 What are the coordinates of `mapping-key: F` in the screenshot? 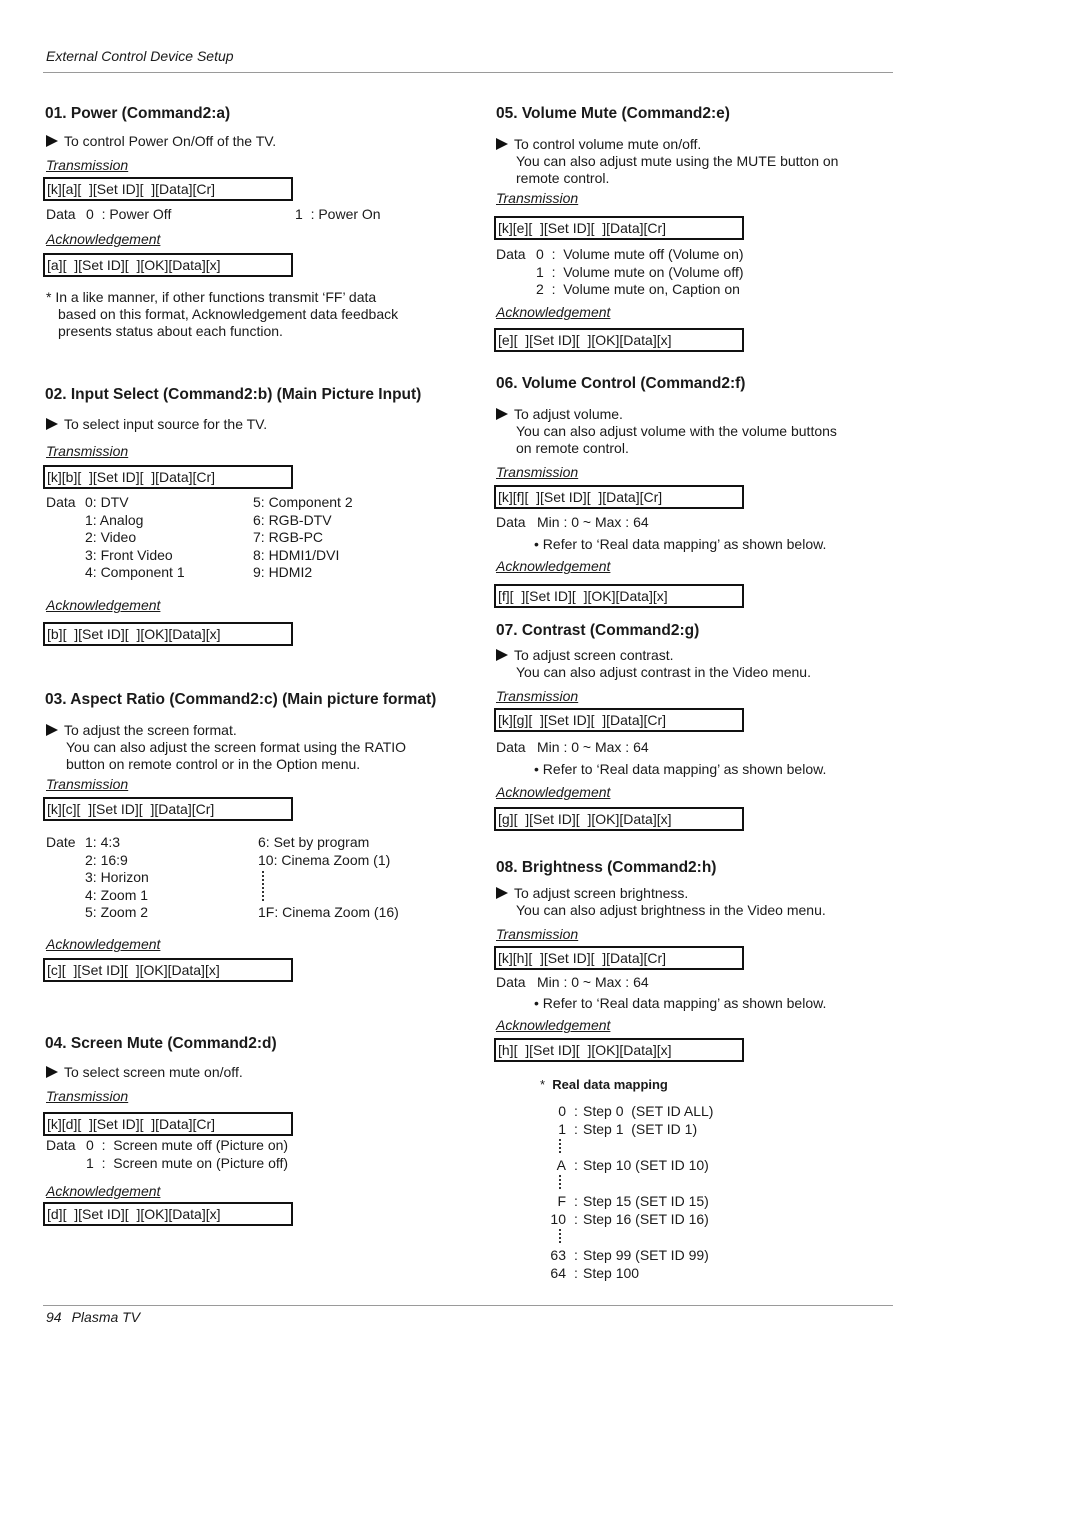 It's located at (561, 1201).